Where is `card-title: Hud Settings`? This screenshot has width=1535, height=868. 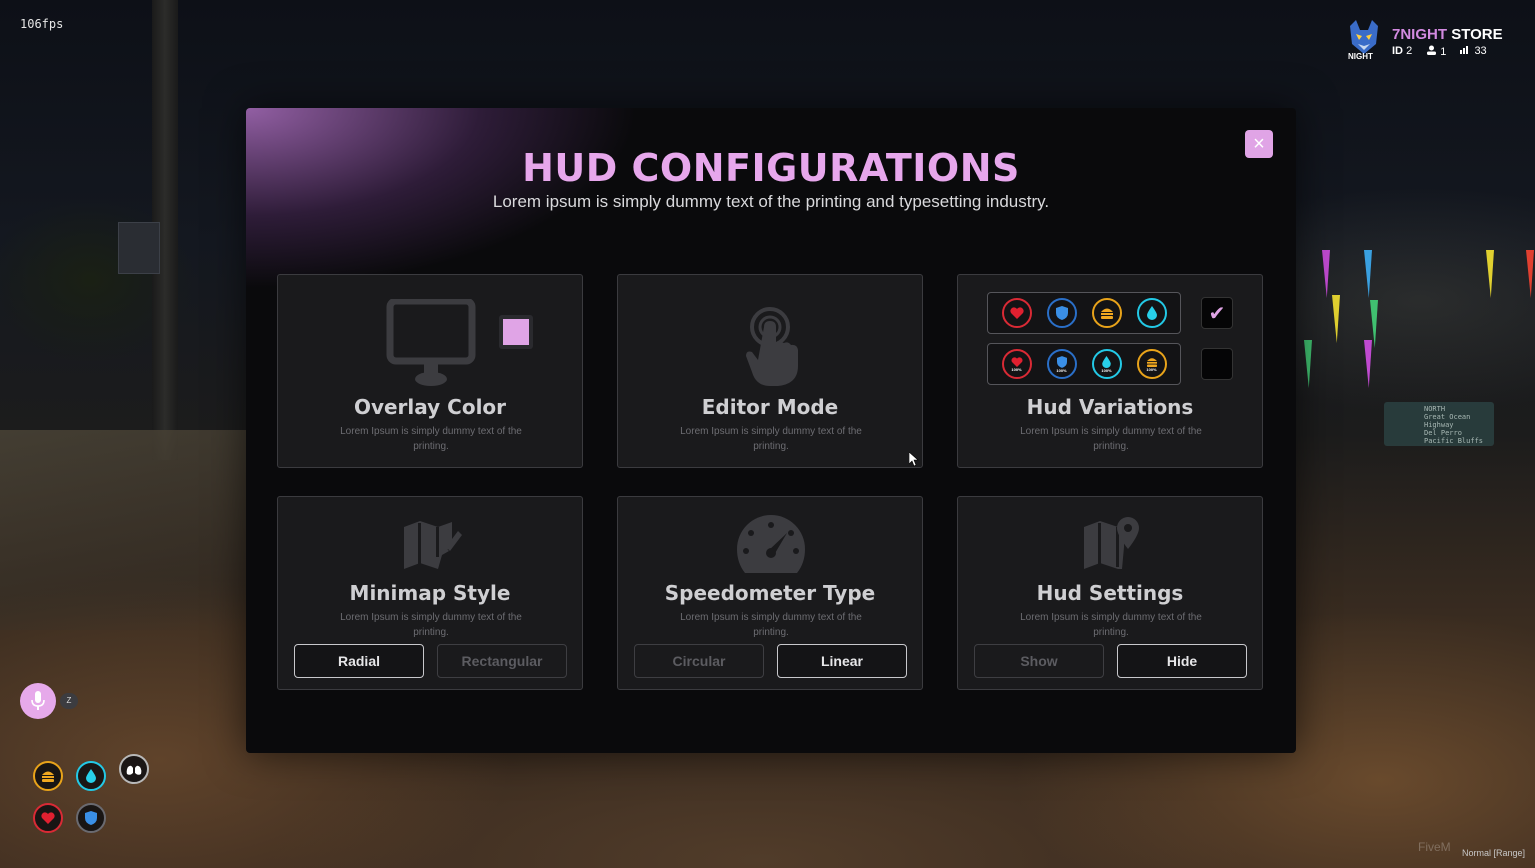 card-title: Hud Settings is located at coordinates (1110, 593).